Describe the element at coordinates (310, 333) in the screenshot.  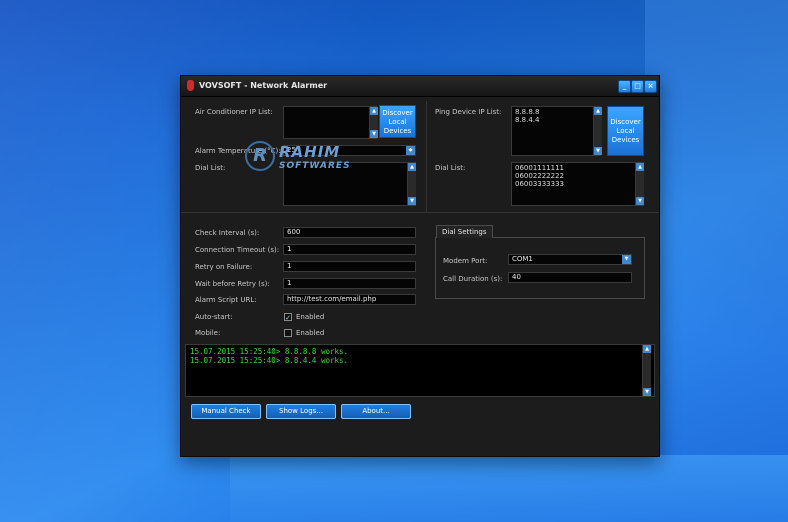
I see `mobile-enabled-label: Enabled` at that location.